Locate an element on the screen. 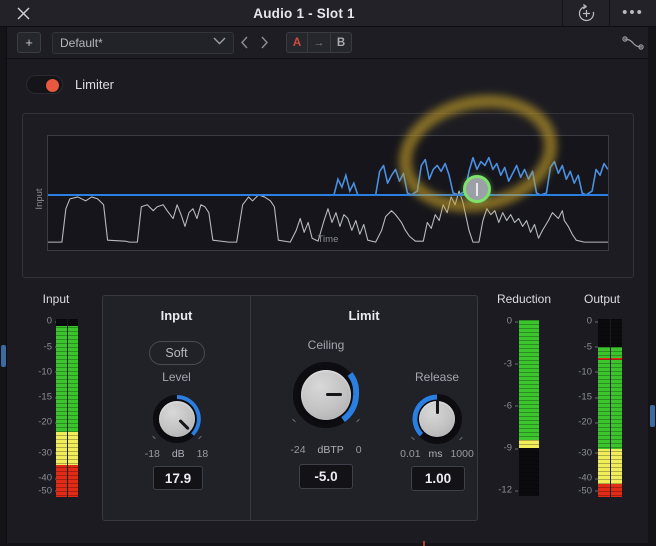 The height and width of the screenshot is (546, 656). meter-scale-label: -50 is located at coordinates (48, 491).